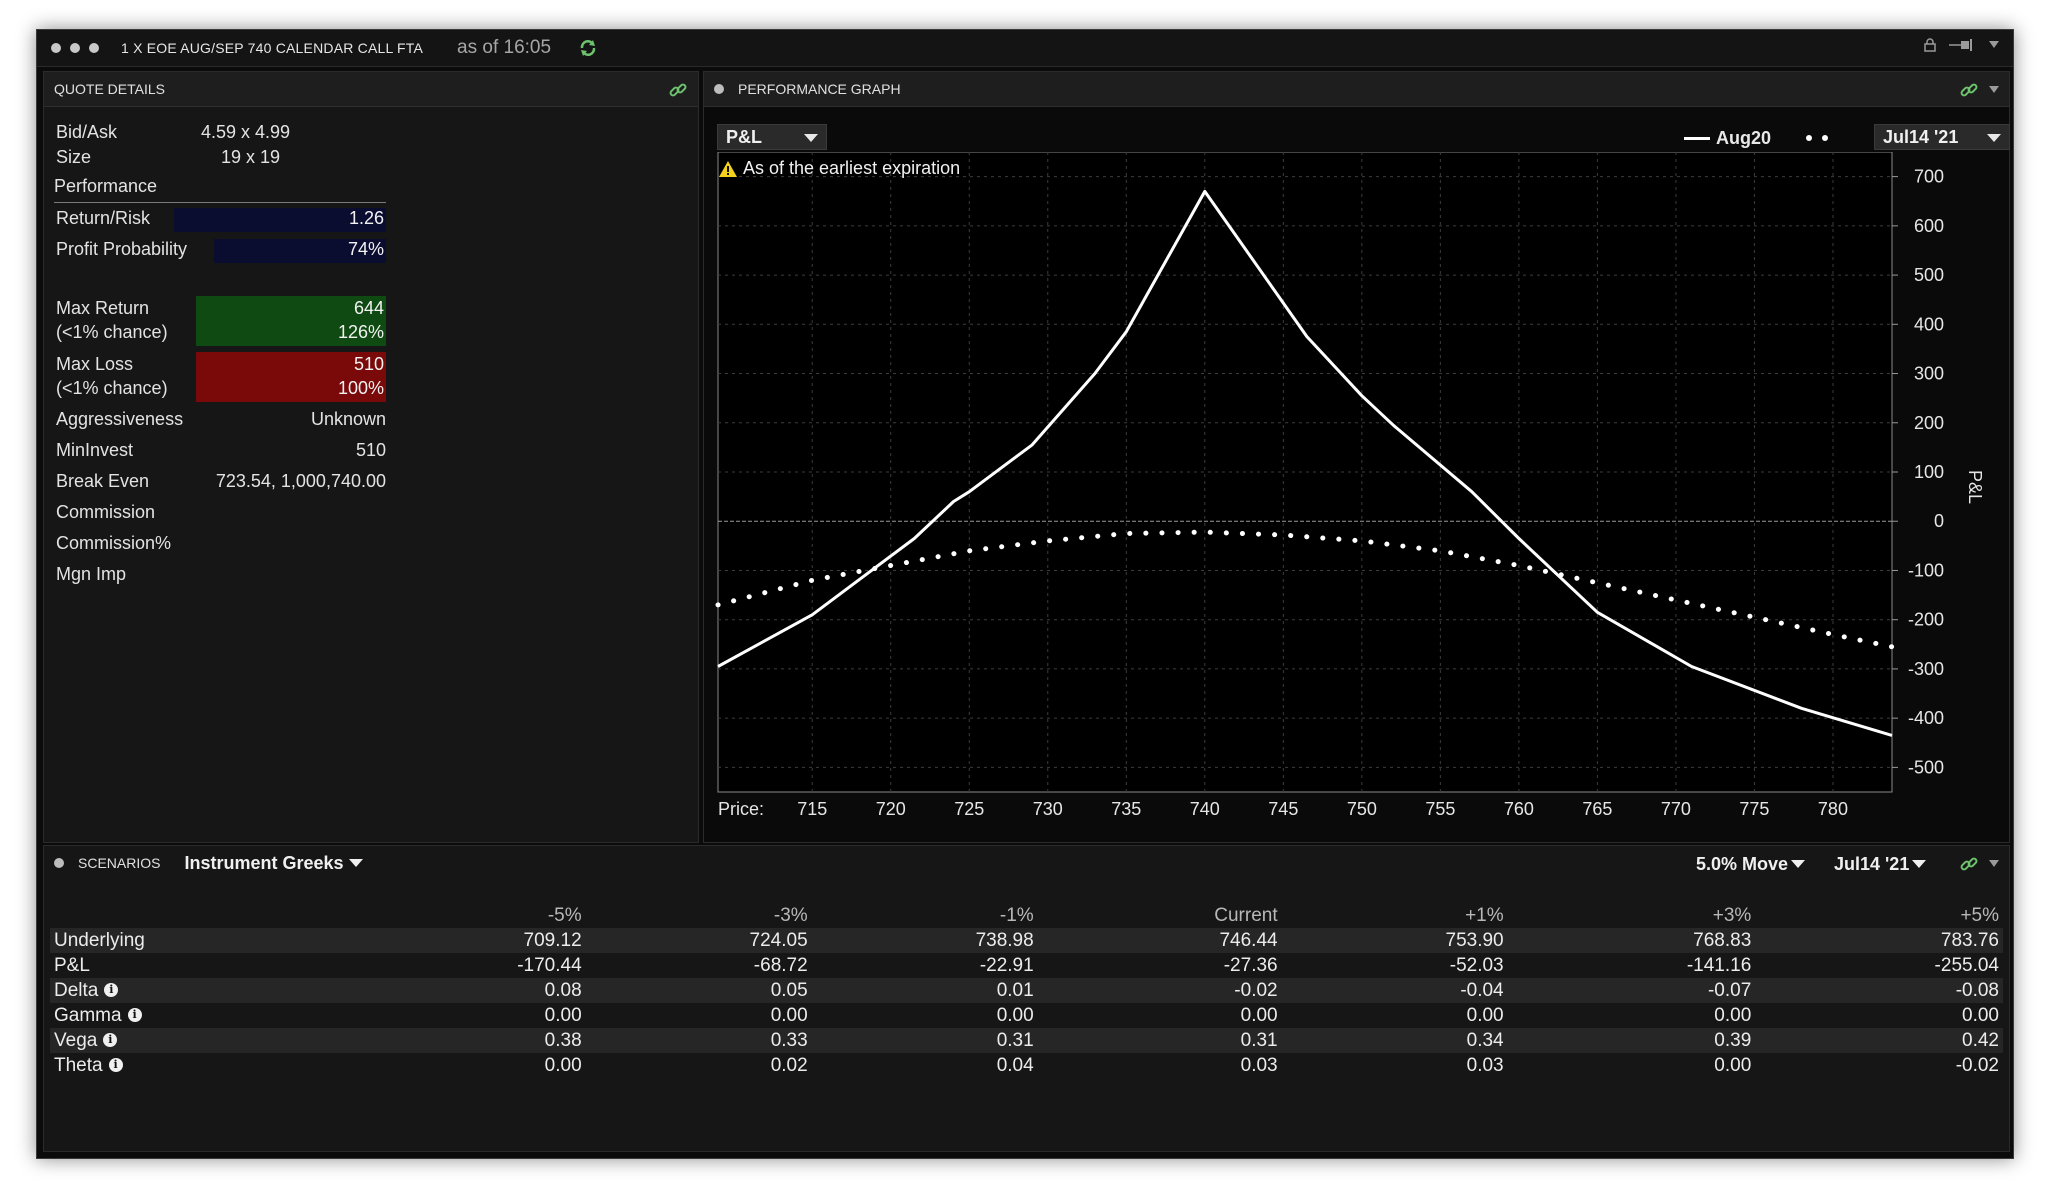 The height and width of the screenshot is (1199, 2048). What do you see at coordinates (251, 157) in the screenshot?
I see `size-value: 19 x 19` at bounding box center [251, 157].